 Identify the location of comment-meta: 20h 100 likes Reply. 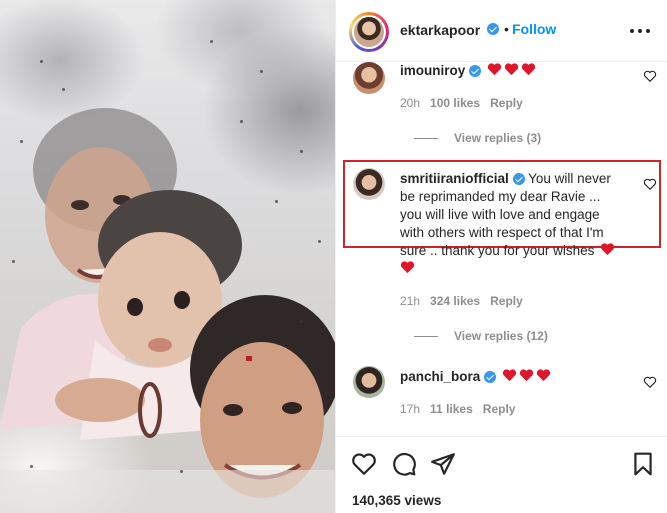
(461, 103).